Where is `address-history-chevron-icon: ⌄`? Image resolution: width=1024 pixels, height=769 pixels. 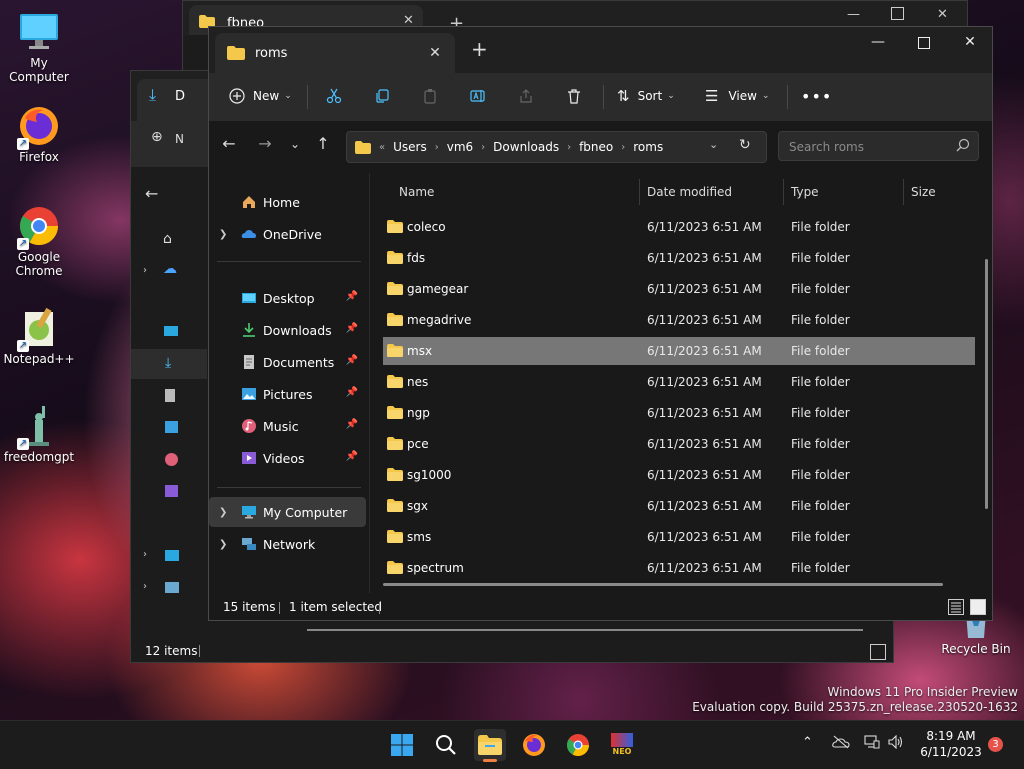 address-history-chevron-icon: ⌄ is located at coordinates (713, 144).